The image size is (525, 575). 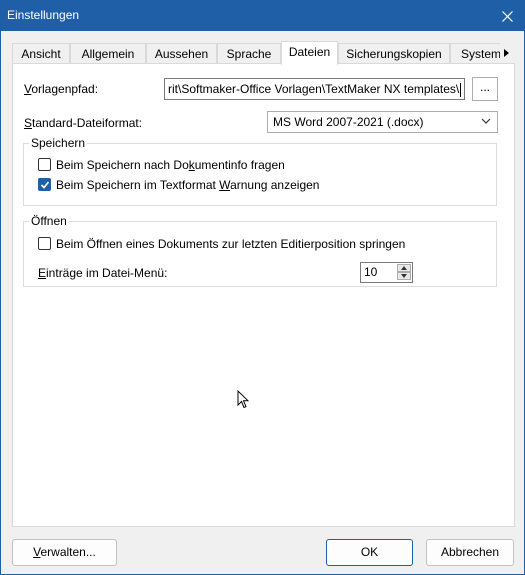 I want to click on eintraege-value: 10, so click(x=371, y=272).